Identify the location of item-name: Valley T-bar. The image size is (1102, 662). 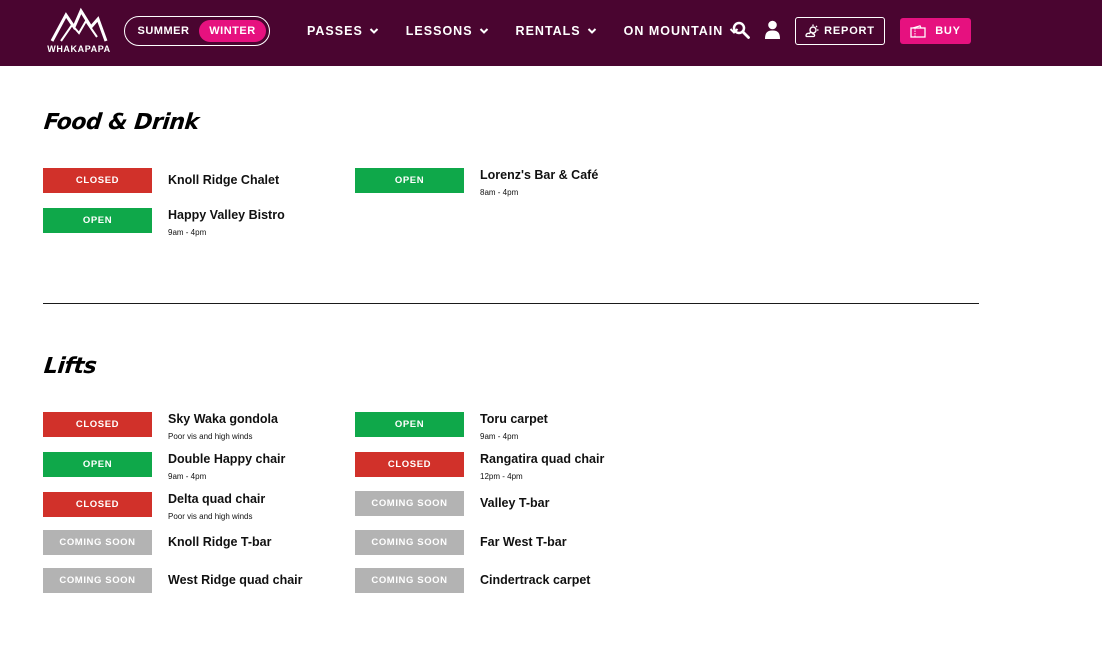
(515, 503).